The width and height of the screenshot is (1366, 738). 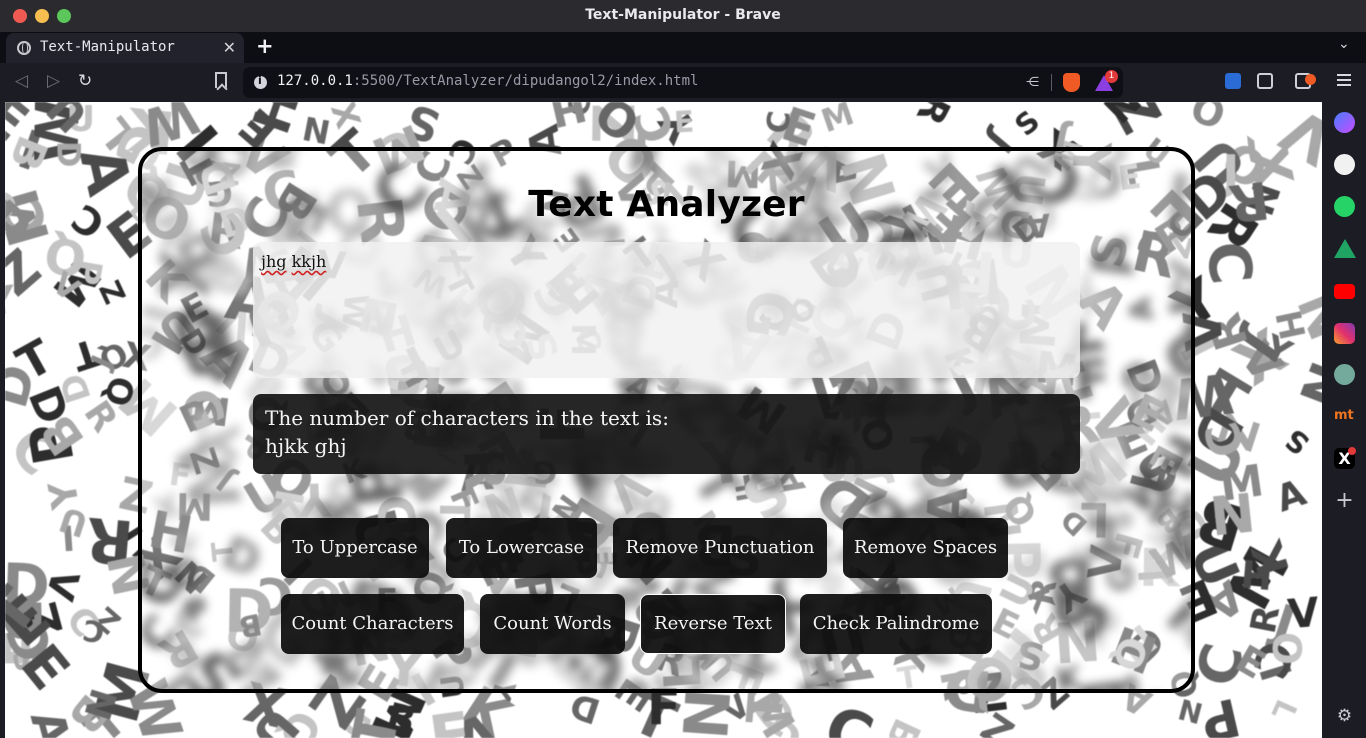 I want to click on wallet-notification-dot, so click(x=1310, y=79).